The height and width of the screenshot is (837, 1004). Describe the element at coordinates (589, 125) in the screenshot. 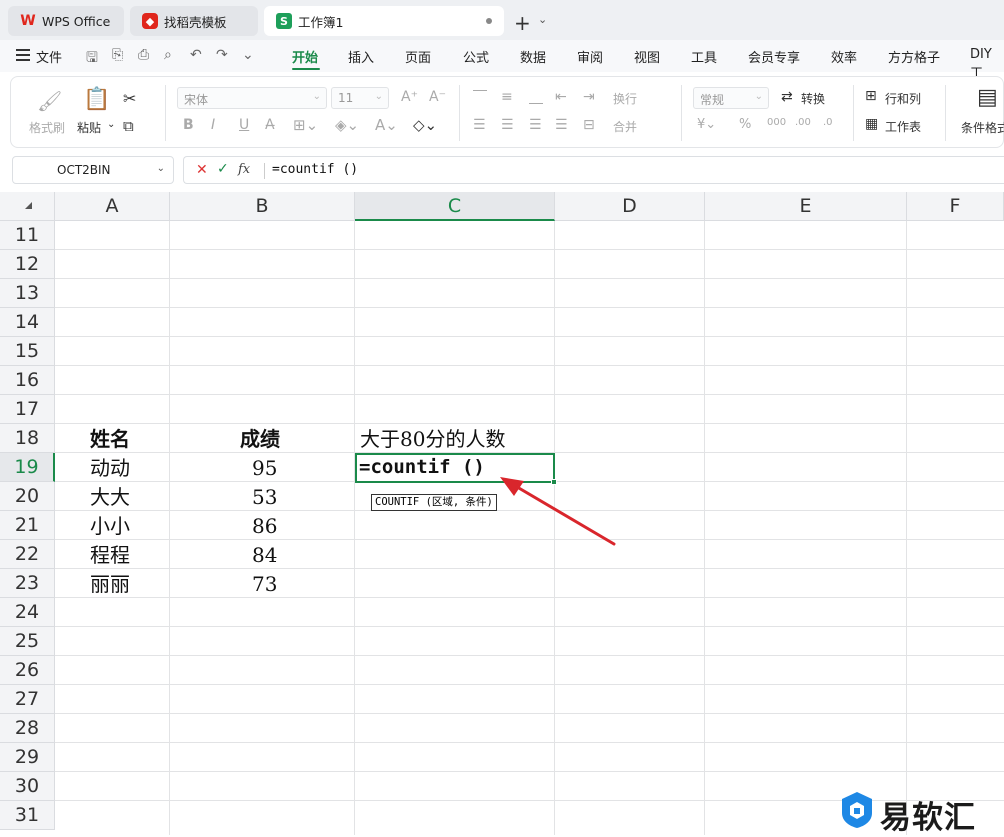

I see `distribute-icon: ⊟` at that location.